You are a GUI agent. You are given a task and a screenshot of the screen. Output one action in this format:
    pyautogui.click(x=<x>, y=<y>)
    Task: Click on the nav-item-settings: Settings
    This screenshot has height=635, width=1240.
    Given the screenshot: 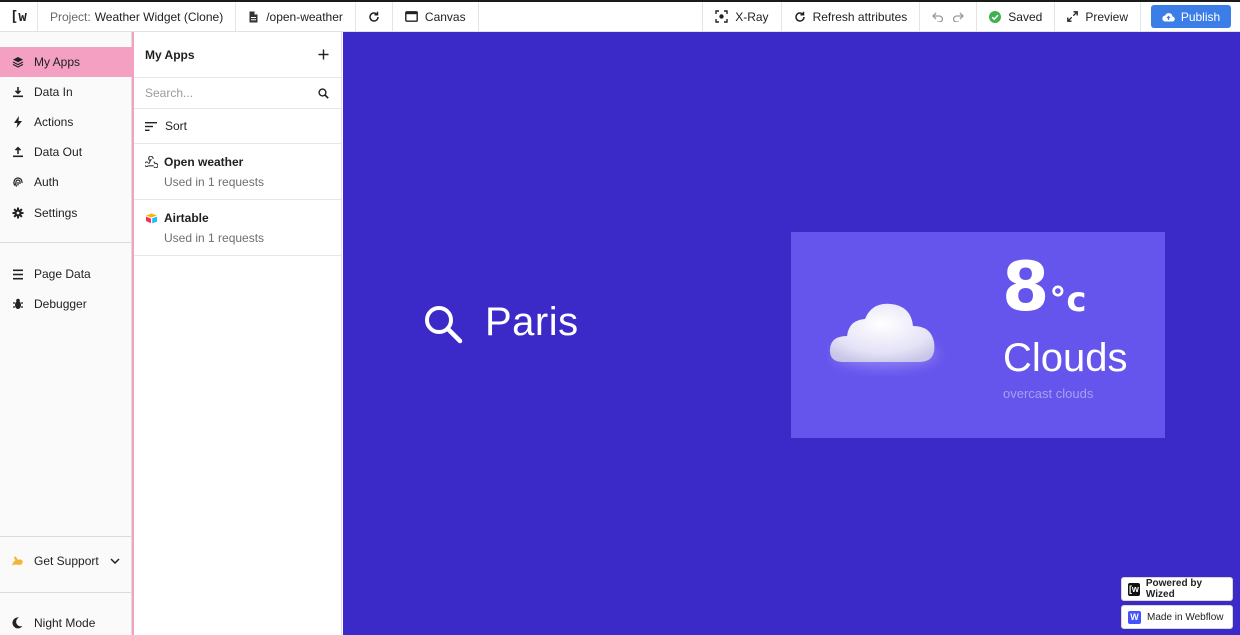 What is the action you would take?
    pyautogui.click(x=66, y=213)
    